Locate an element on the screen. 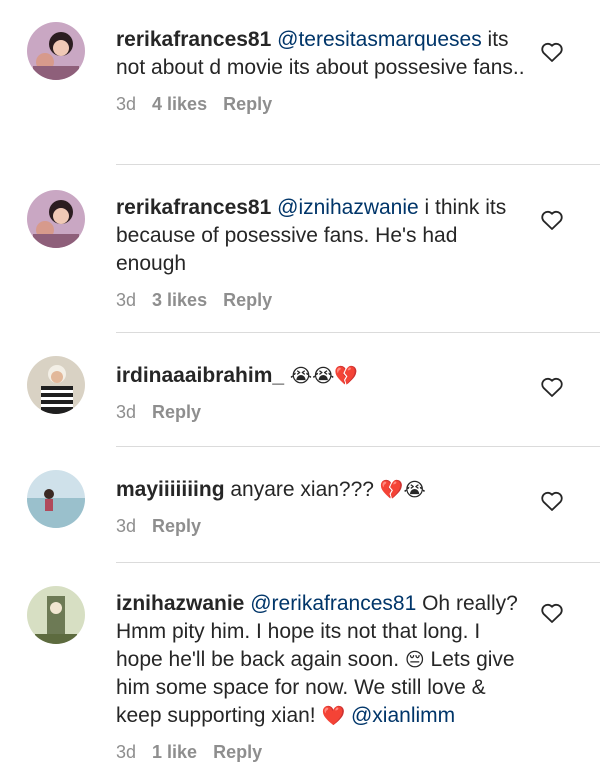 This screenshot has height=784, width=600. mention-link: @iznihazwanie is located at coordinates (348, 207).